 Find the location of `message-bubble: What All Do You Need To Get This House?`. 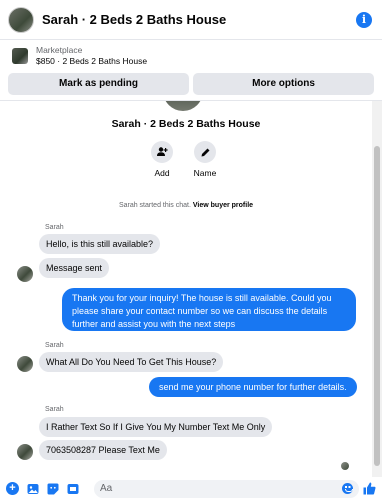

message-bubble: What All Do You Need To Get This House? is located at coordinates (131, 362).